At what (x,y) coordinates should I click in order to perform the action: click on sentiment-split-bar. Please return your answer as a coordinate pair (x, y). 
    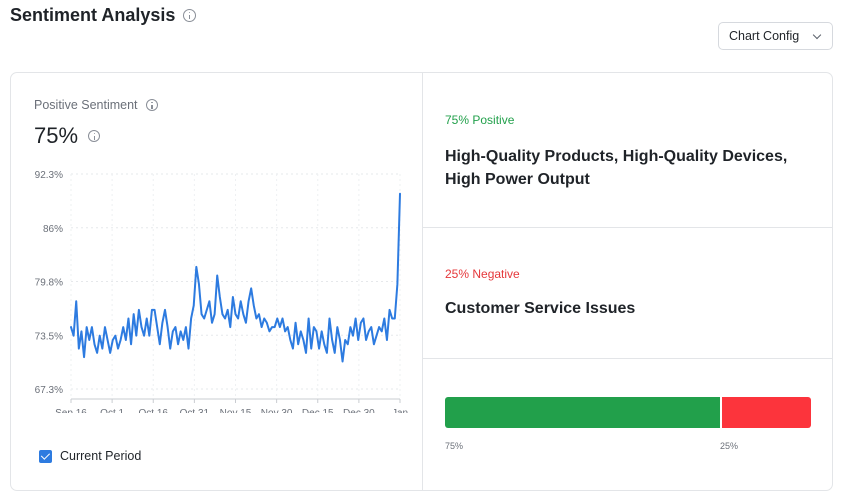
    Looking at the image, I should click on (628, 412).